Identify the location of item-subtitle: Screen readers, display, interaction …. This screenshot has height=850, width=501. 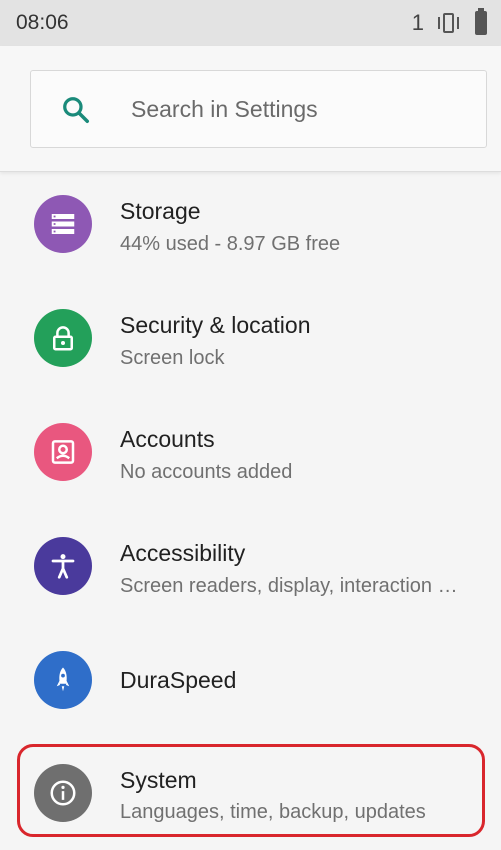
(289, 586).